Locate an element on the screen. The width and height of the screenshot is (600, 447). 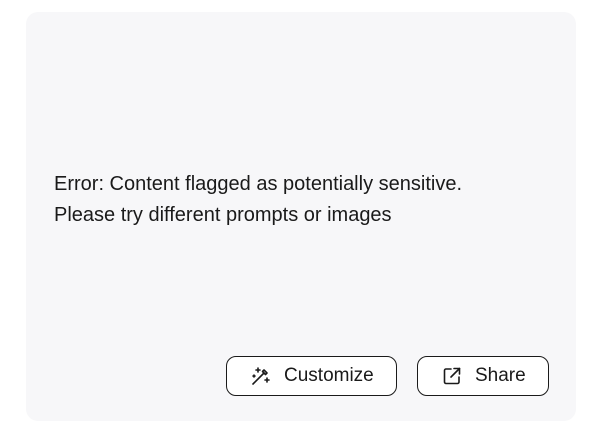
share-button-label: Share is located at coordinates (500, 375).